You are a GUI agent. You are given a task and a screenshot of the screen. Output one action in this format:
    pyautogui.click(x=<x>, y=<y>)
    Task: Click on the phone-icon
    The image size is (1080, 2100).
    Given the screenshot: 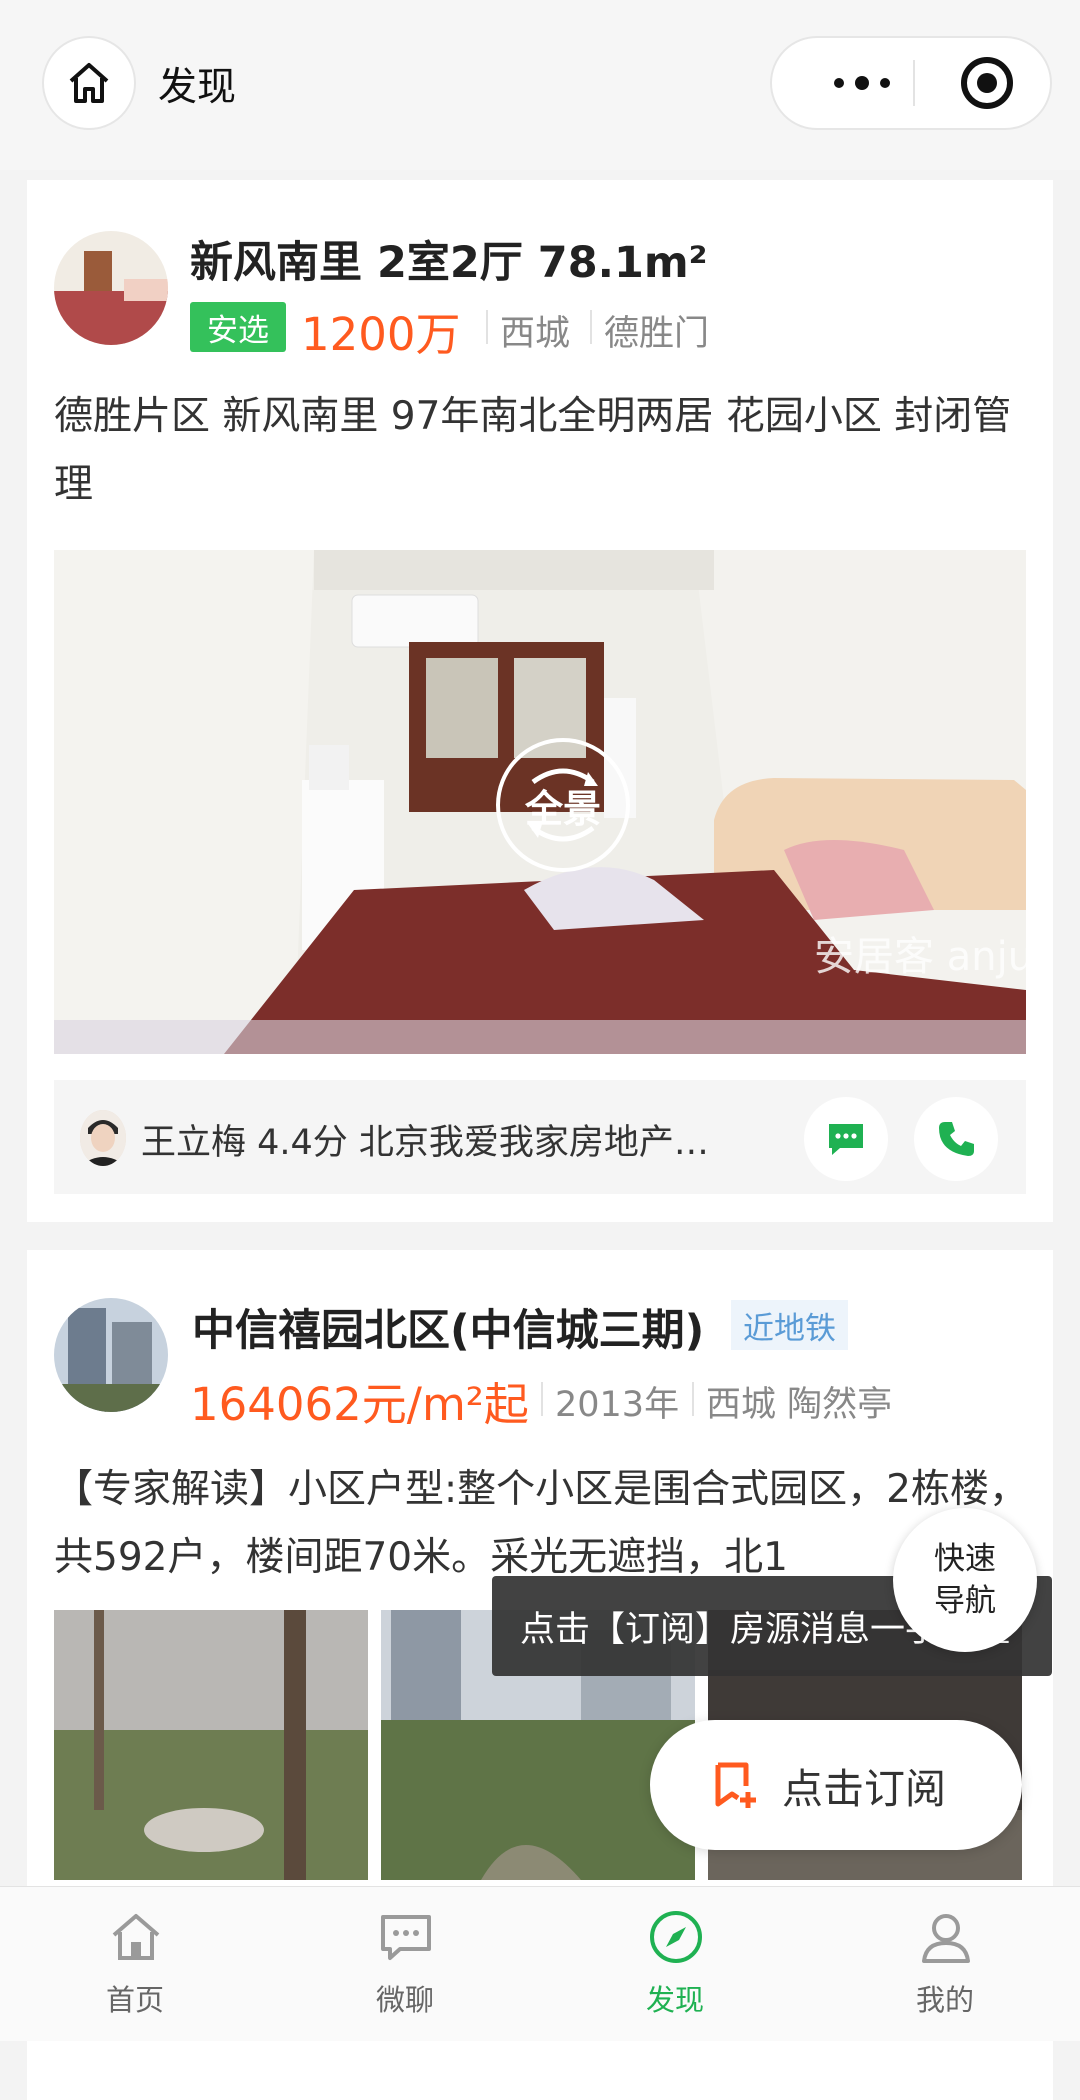 What is the action you would take?
    pyautogui.click(x=956, y=1139)
    